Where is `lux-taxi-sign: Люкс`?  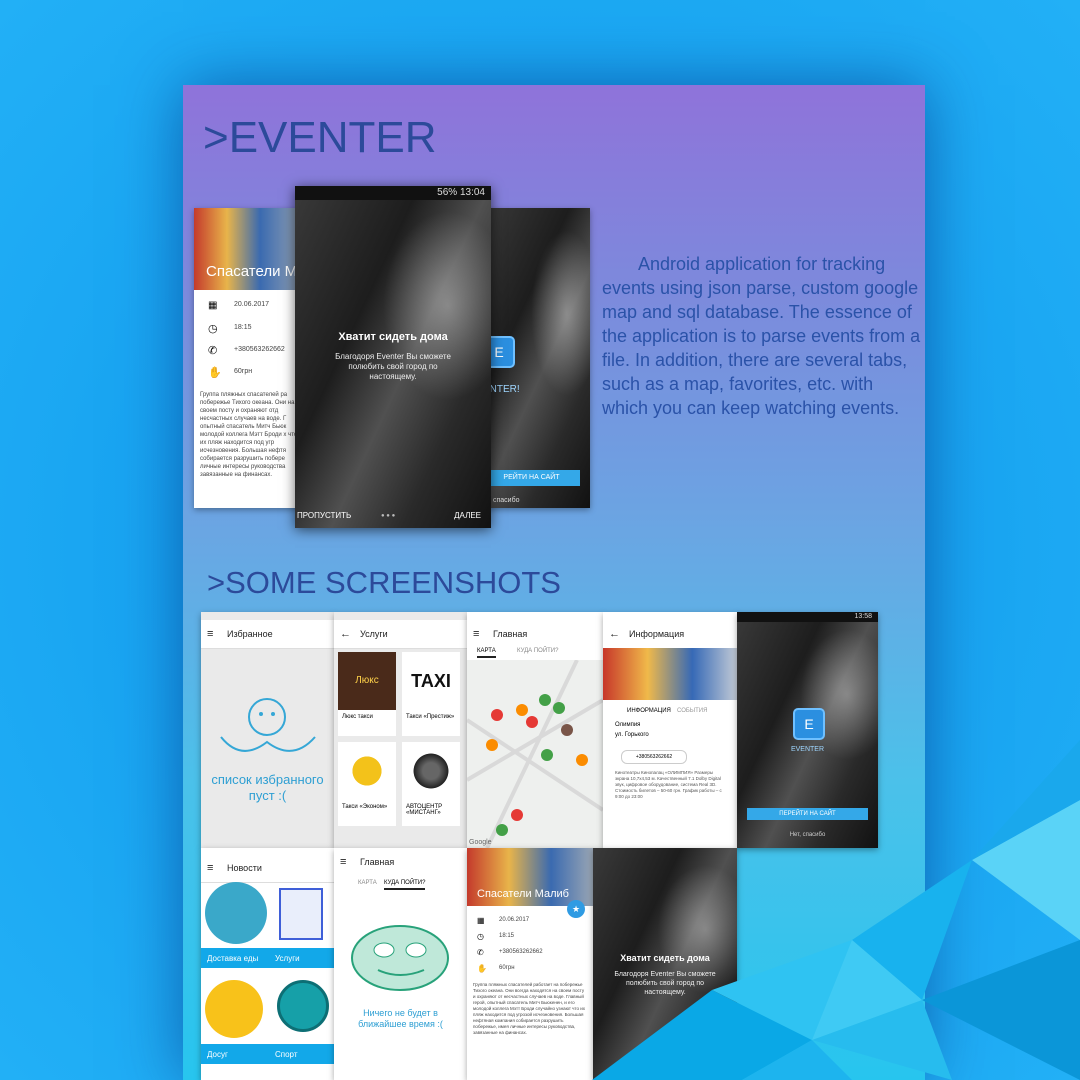 lux-taxi-sign: Люкс is located at coordinates (367, 681).